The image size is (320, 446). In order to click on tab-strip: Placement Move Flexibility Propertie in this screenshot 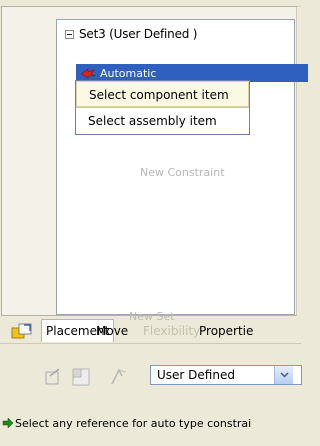, I will do `click(150, 330)`.